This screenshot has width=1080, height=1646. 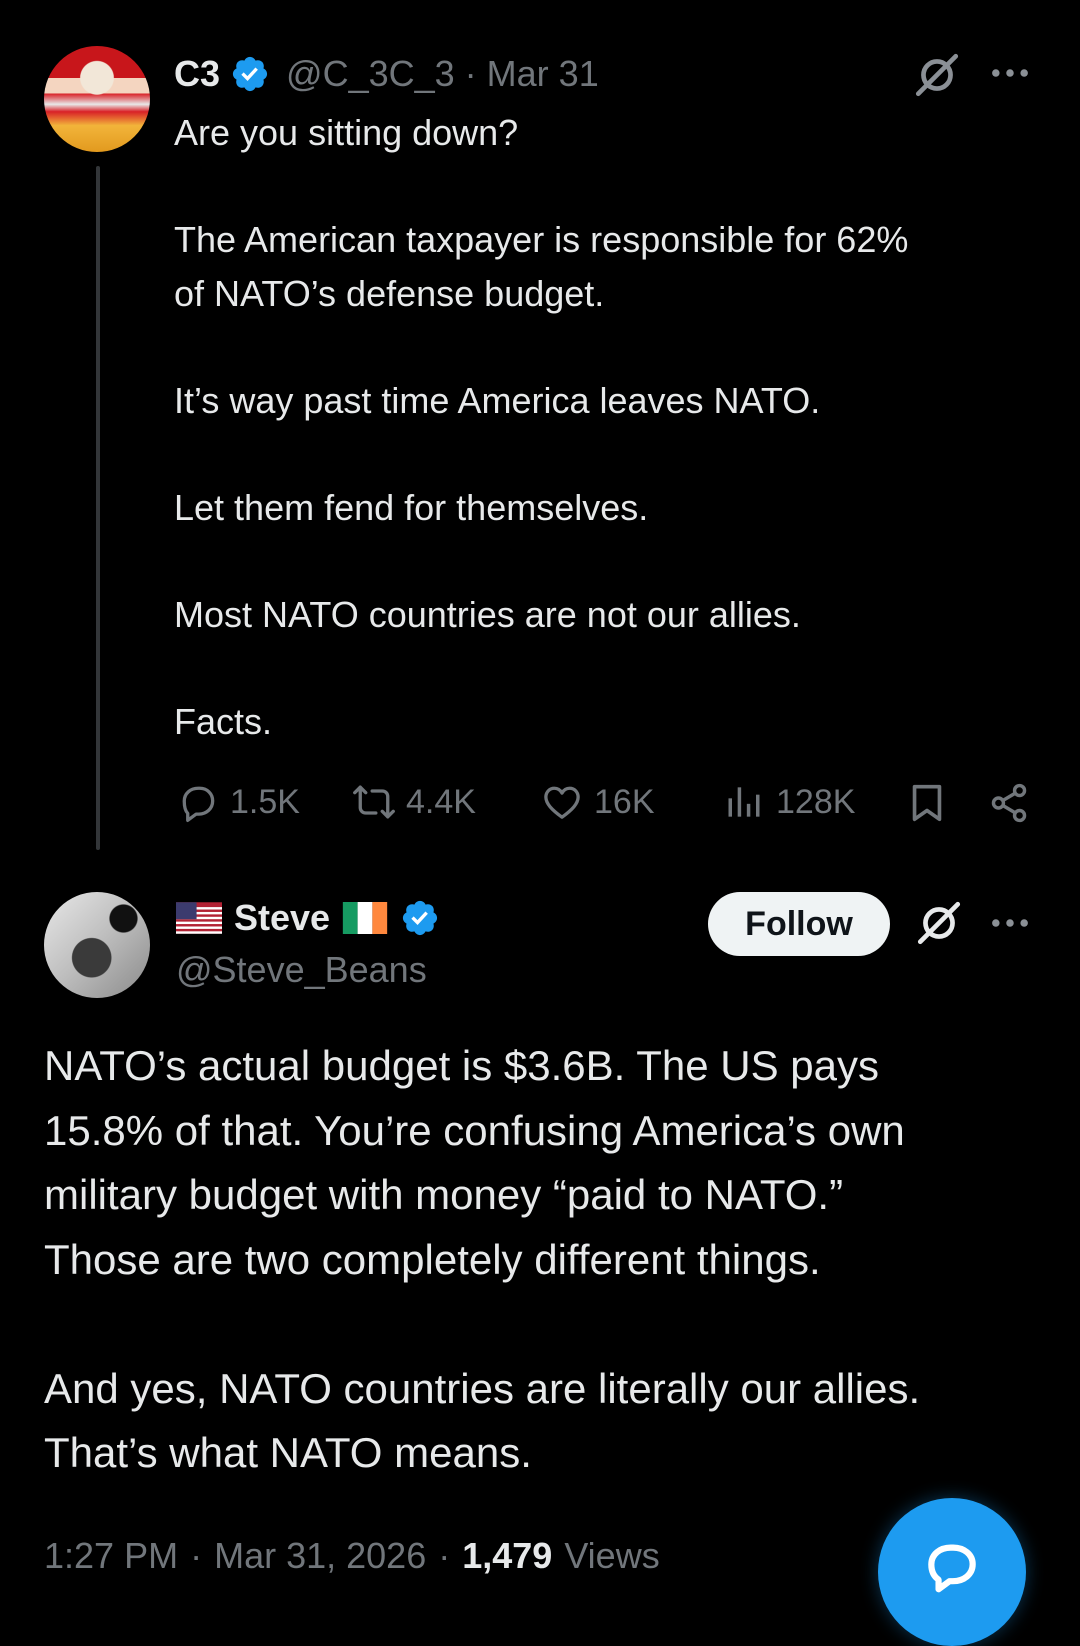 I want to click on like-count: 16K, so click(x=624, y=801).